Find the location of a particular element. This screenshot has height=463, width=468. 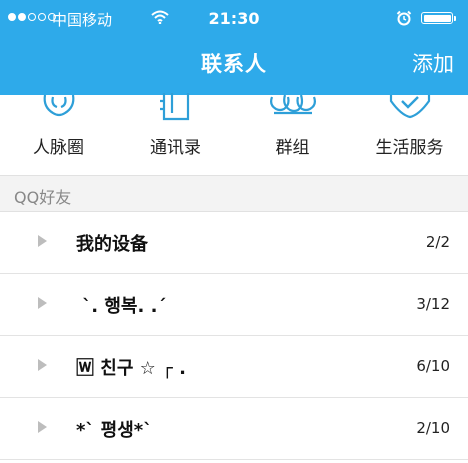

entry-life-service: 生活服务 is located at coordinates (409, 132).